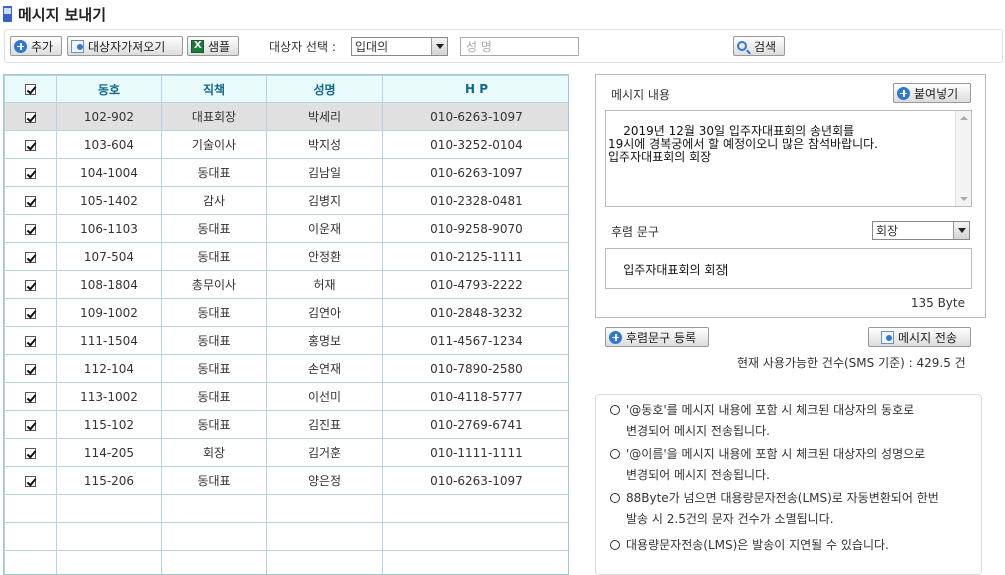  Describe the element at coordinates (286, 284) in the screenshot. I see `table-row: 108-1804 총무이사 허재 010-4793-2222` at that location.